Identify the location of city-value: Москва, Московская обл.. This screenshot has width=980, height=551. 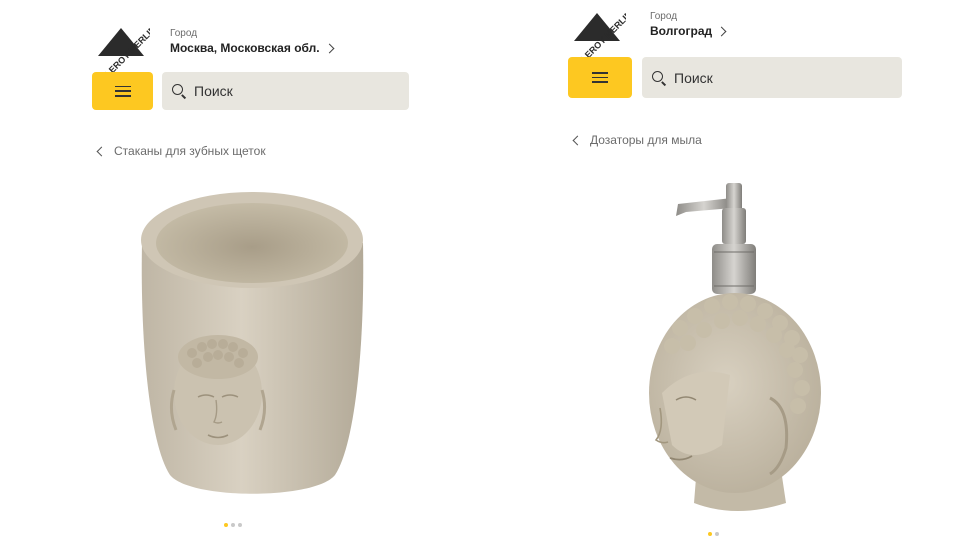
(252, 48).